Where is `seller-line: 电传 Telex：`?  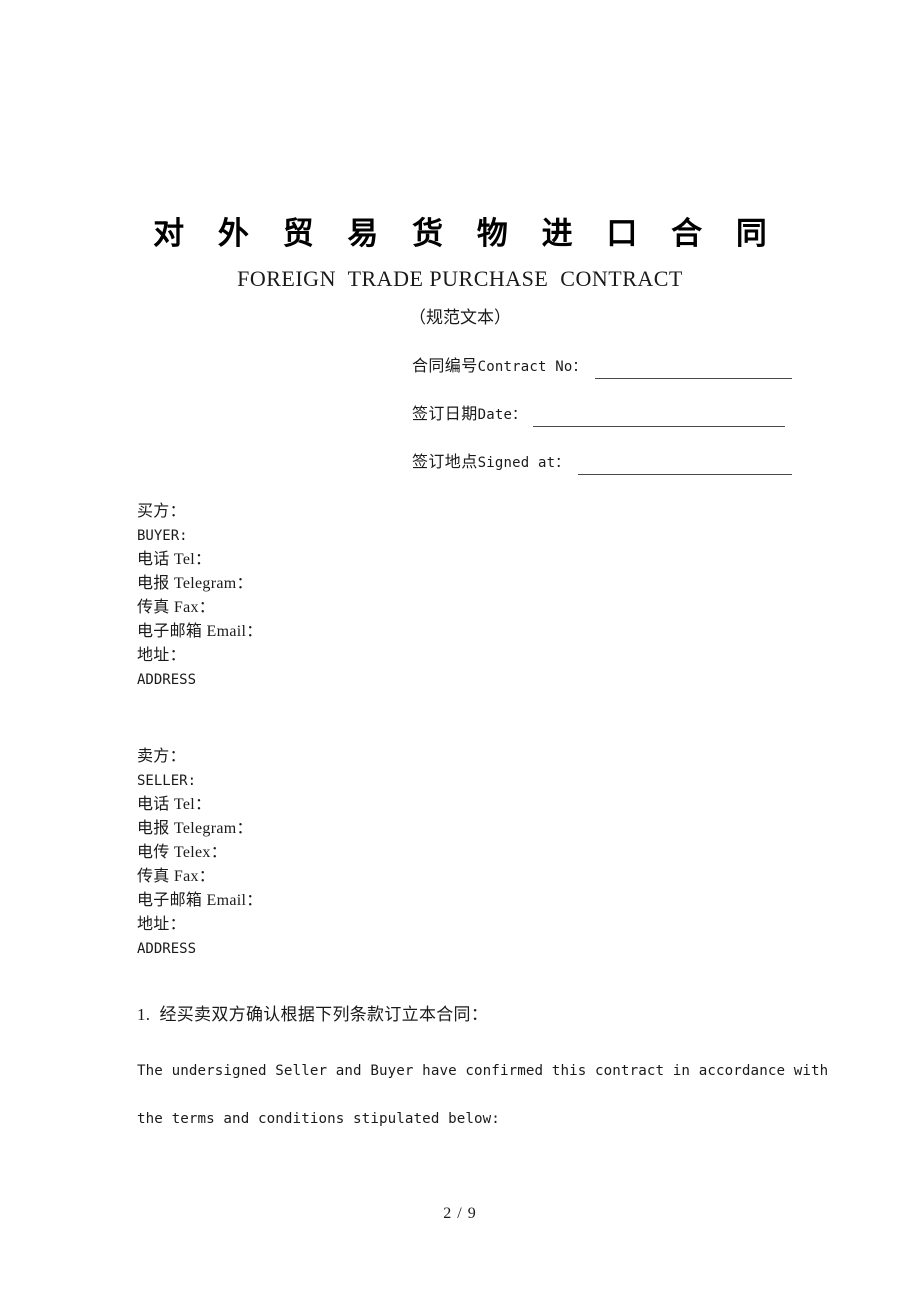
seller-line: 电传 Telex： is located at coordinates (182, 852).